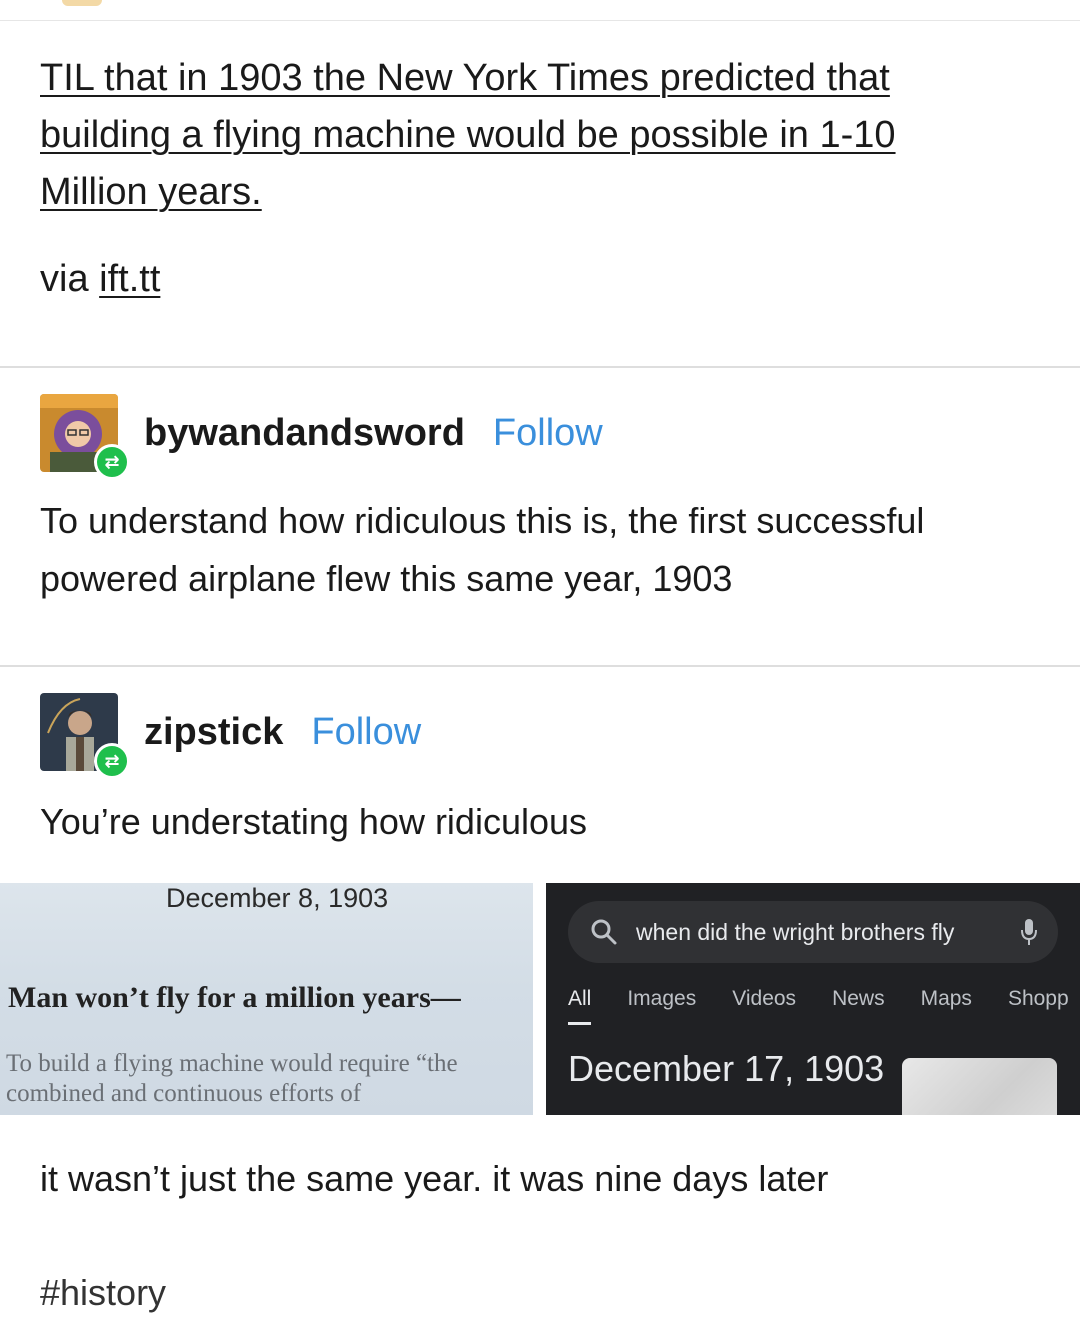 The image size is (1080, 1337). I want to click on via-link: ift.tt, so click(129, 279).